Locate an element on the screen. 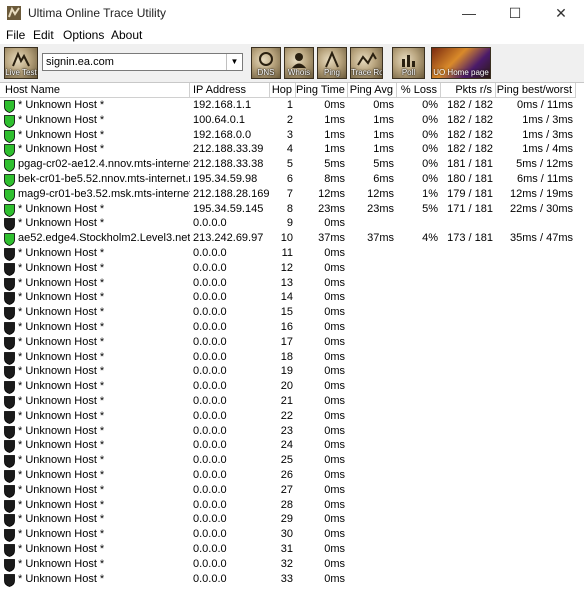 This screenshot has width=584, height=600. table-row: * Unknown Host * 0.0.0.0 25 0ms is located at coordinates (292, 461).